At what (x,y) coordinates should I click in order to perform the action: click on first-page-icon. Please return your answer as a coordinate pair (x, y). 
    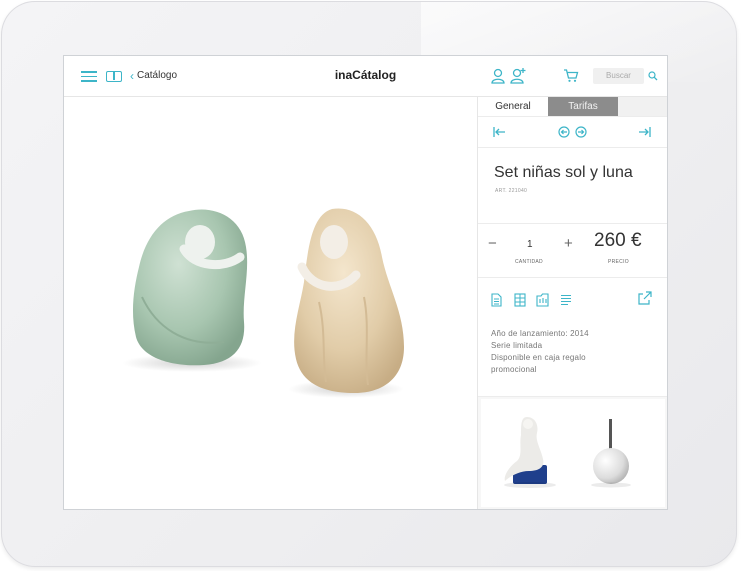
    Looking at the image, I should click on (499, 132).